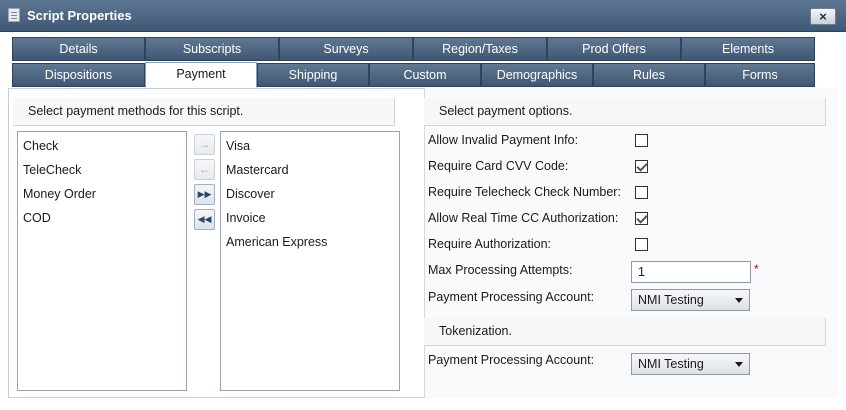 The width and height of the screenshot is (846, 410). Describe the element at coordinates (102, 261) in the screenshot. I see `available-methods-list: Check TeleCheck Money Order COD` at that location.